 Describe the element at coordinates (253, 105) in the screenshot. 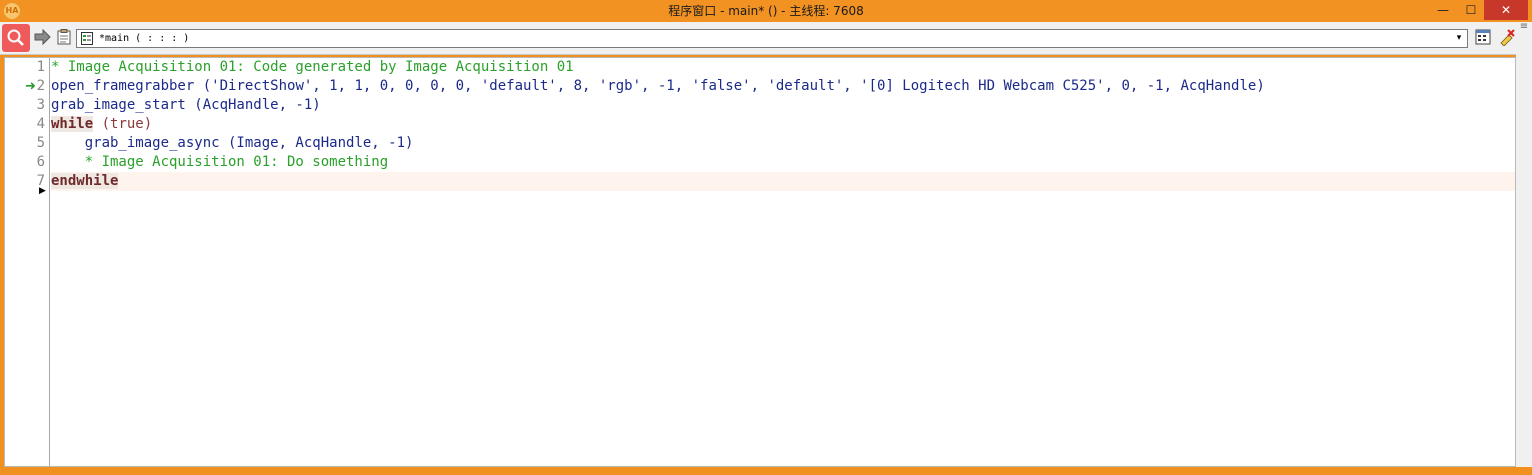

I see `operator-args: (AcqHandle, -1)` at that location.